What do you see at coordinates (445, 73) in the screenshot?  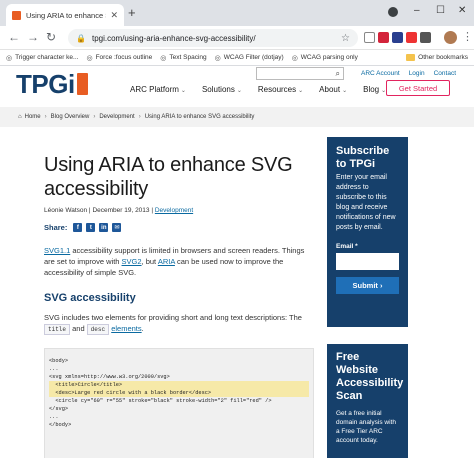 I see `contact-link: Contact` at bounding box center [445, 73].